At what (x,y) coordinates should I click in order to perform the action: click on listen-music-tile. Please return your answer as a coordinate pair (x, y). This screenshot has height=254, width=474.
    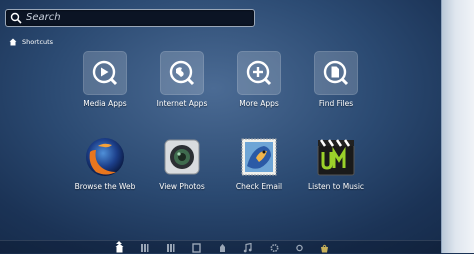
    Looking at the image, I should click on (336, 157).